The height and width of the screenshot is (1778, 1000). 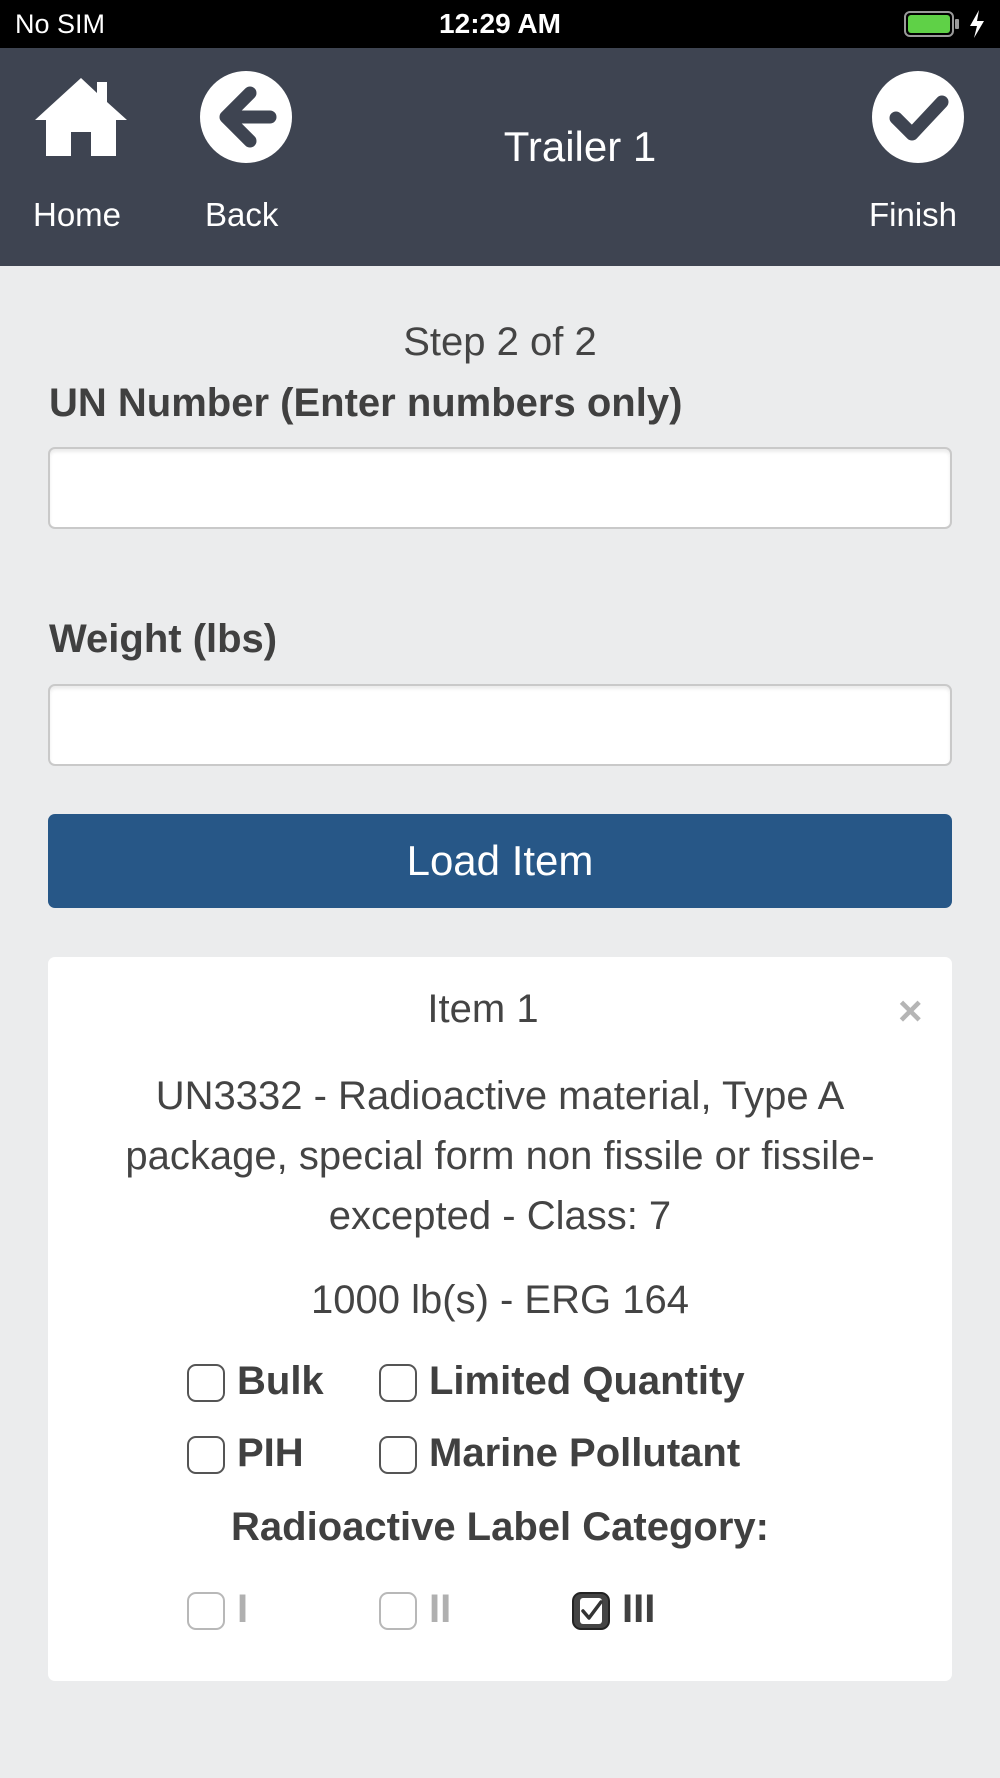 I want to click on finish-label: Finish, so click(x=913, y=214).